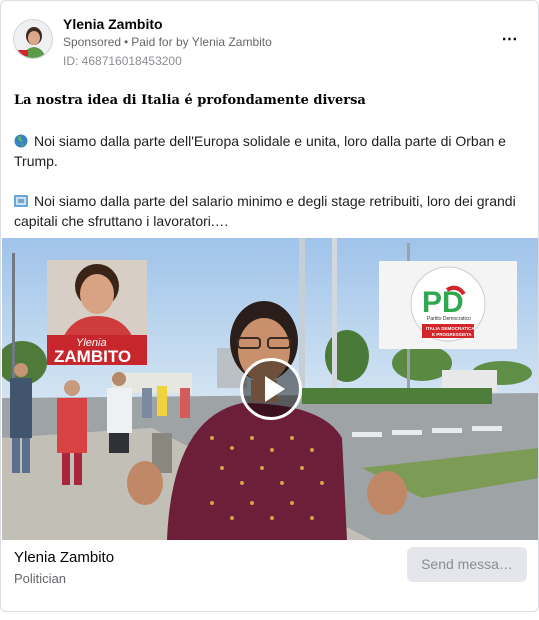 The height and width of the screenshot is (620, 539). What do you see at coordinates (122, 61) in the screenshot?
I see `ad-id: ID: 468716018453200` at bounding box center [122, 61].